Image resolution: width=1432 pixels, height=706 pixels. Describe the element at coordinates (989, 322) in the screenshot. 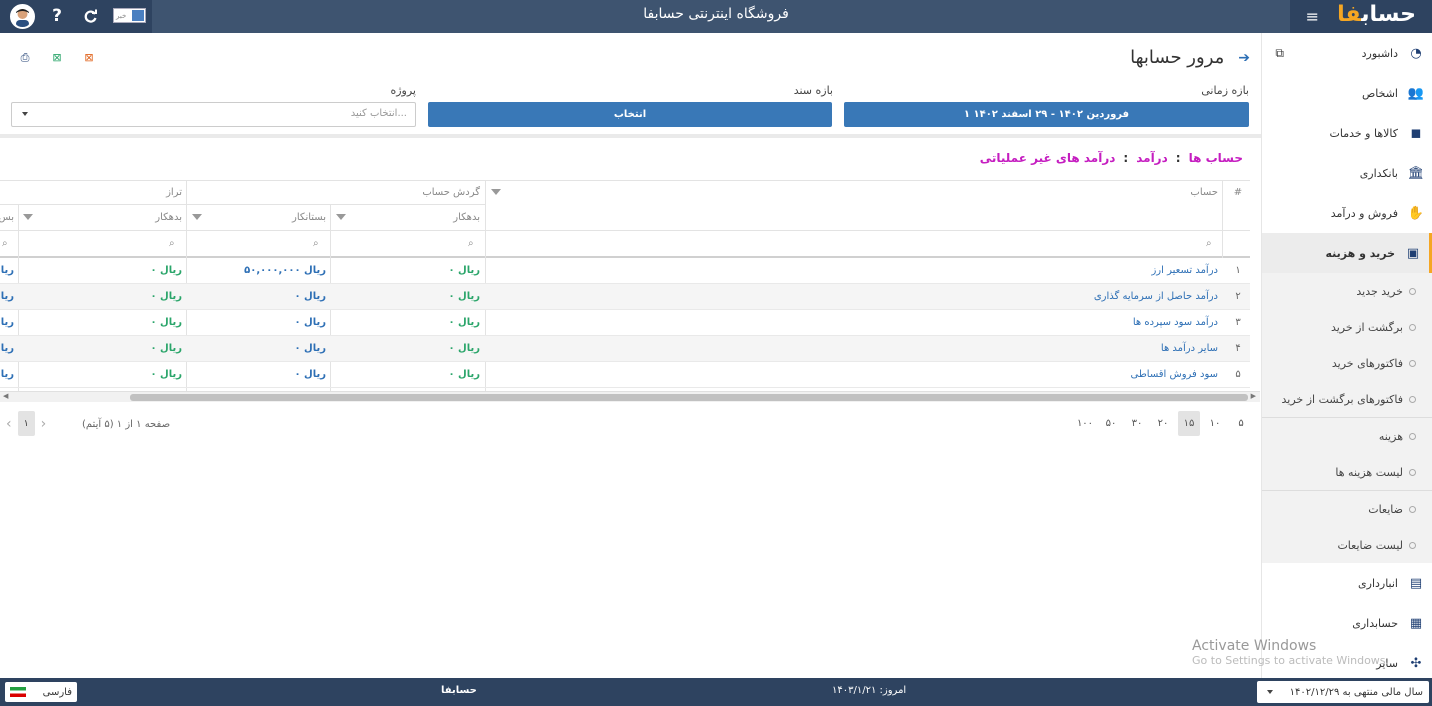

I see `account-link: درآمد سود سپرده ها` at that location.